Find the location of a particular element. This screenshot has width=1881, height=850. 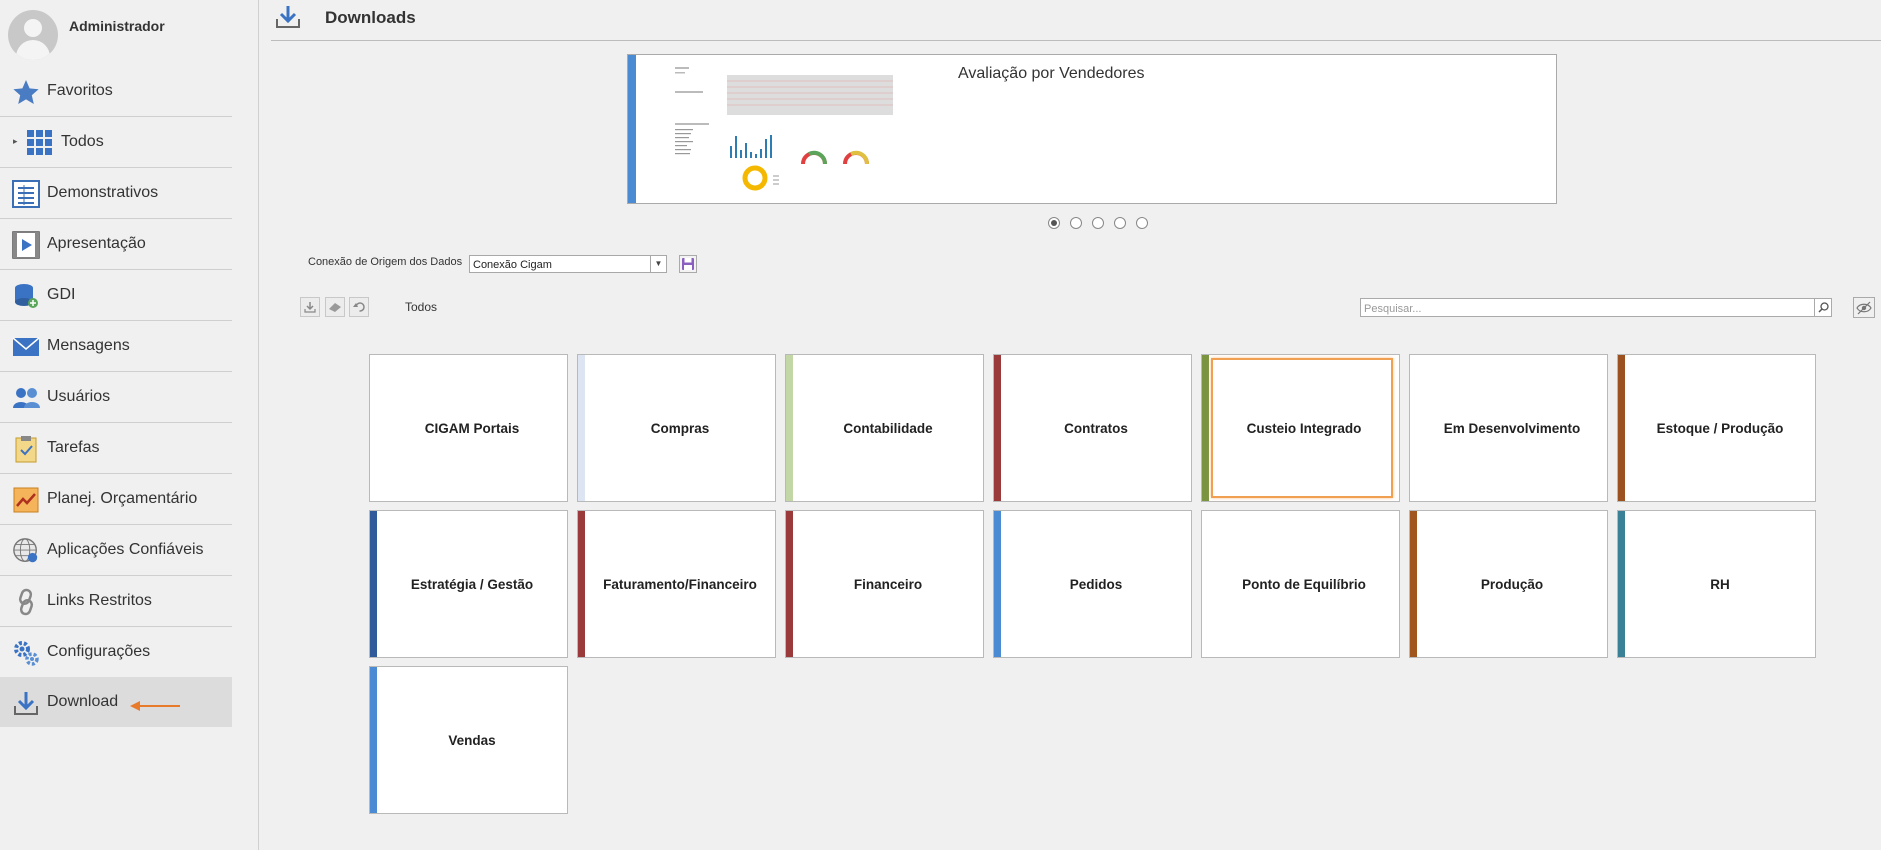

sidebar-item-demonstrativos: Demonstrativos is located at coordinates (116, 193).